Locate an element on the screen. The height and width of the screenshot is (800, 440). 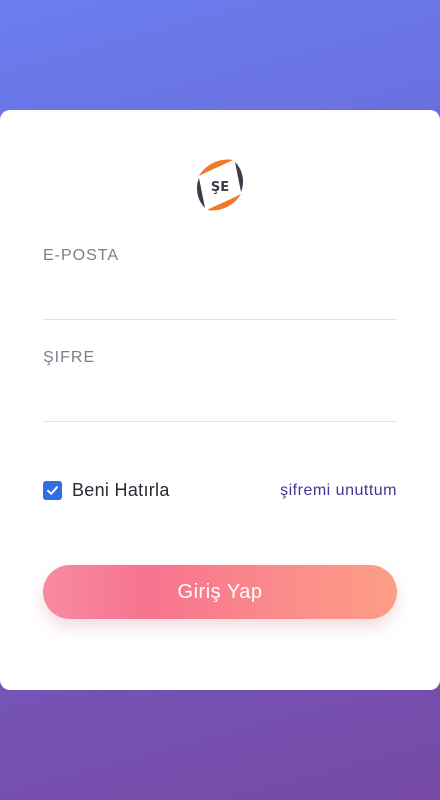
svg-text: ŞE is located at coordinates (220, 187).